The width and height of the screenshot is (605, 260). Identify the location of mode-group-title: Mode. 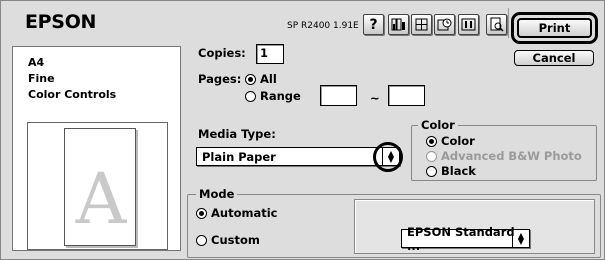
(217, 194).